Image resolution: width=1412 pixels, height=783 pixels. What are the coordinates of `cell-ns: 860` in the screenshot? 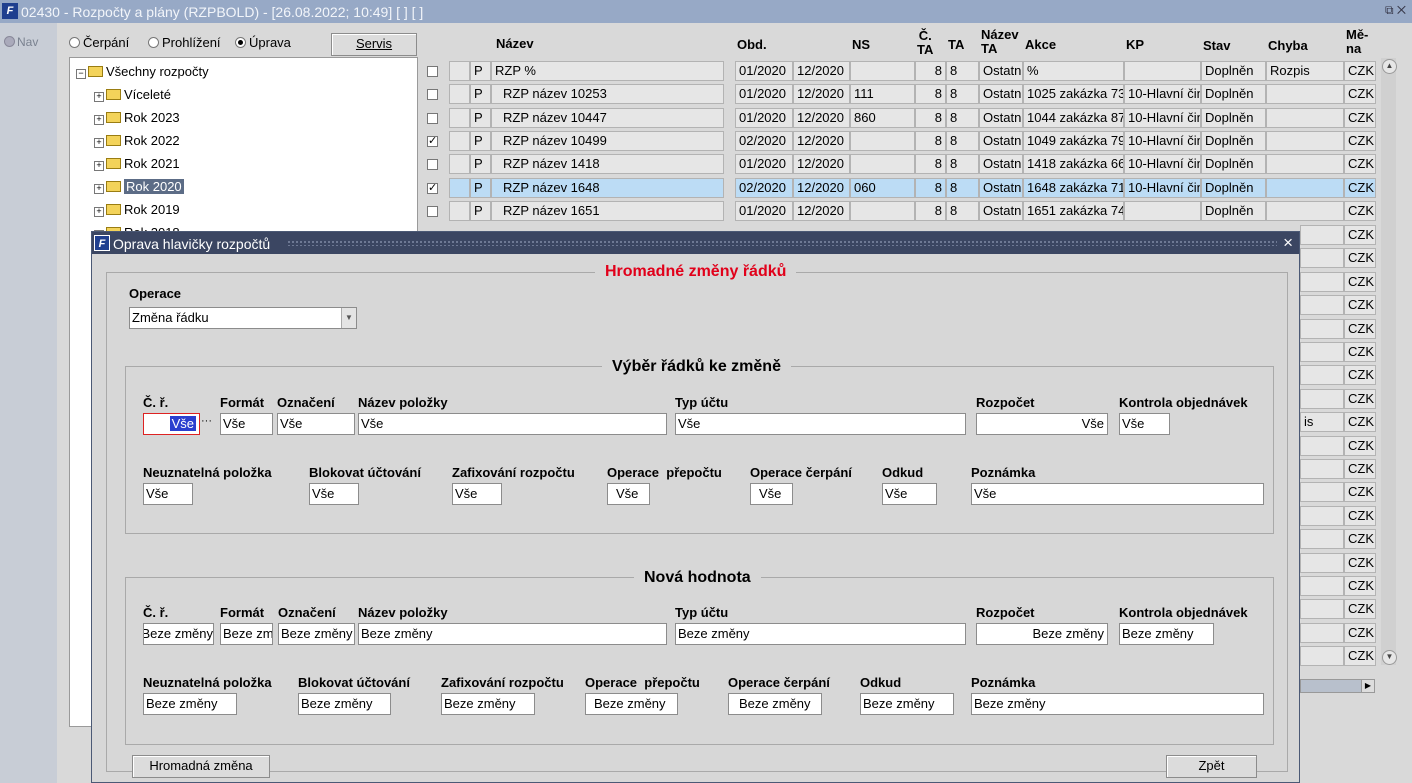 It's located at (882, 117).